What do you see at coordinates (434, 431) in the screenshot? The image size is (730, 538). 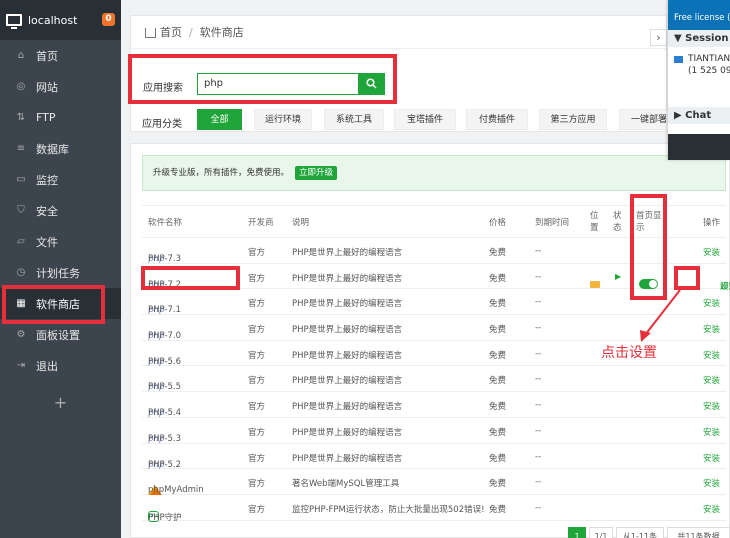 I see `table-row: php PHP-5.3 官方 PHP是世界上最好的编程语言 免费 -- 安装` at bounding box center [434, 431].